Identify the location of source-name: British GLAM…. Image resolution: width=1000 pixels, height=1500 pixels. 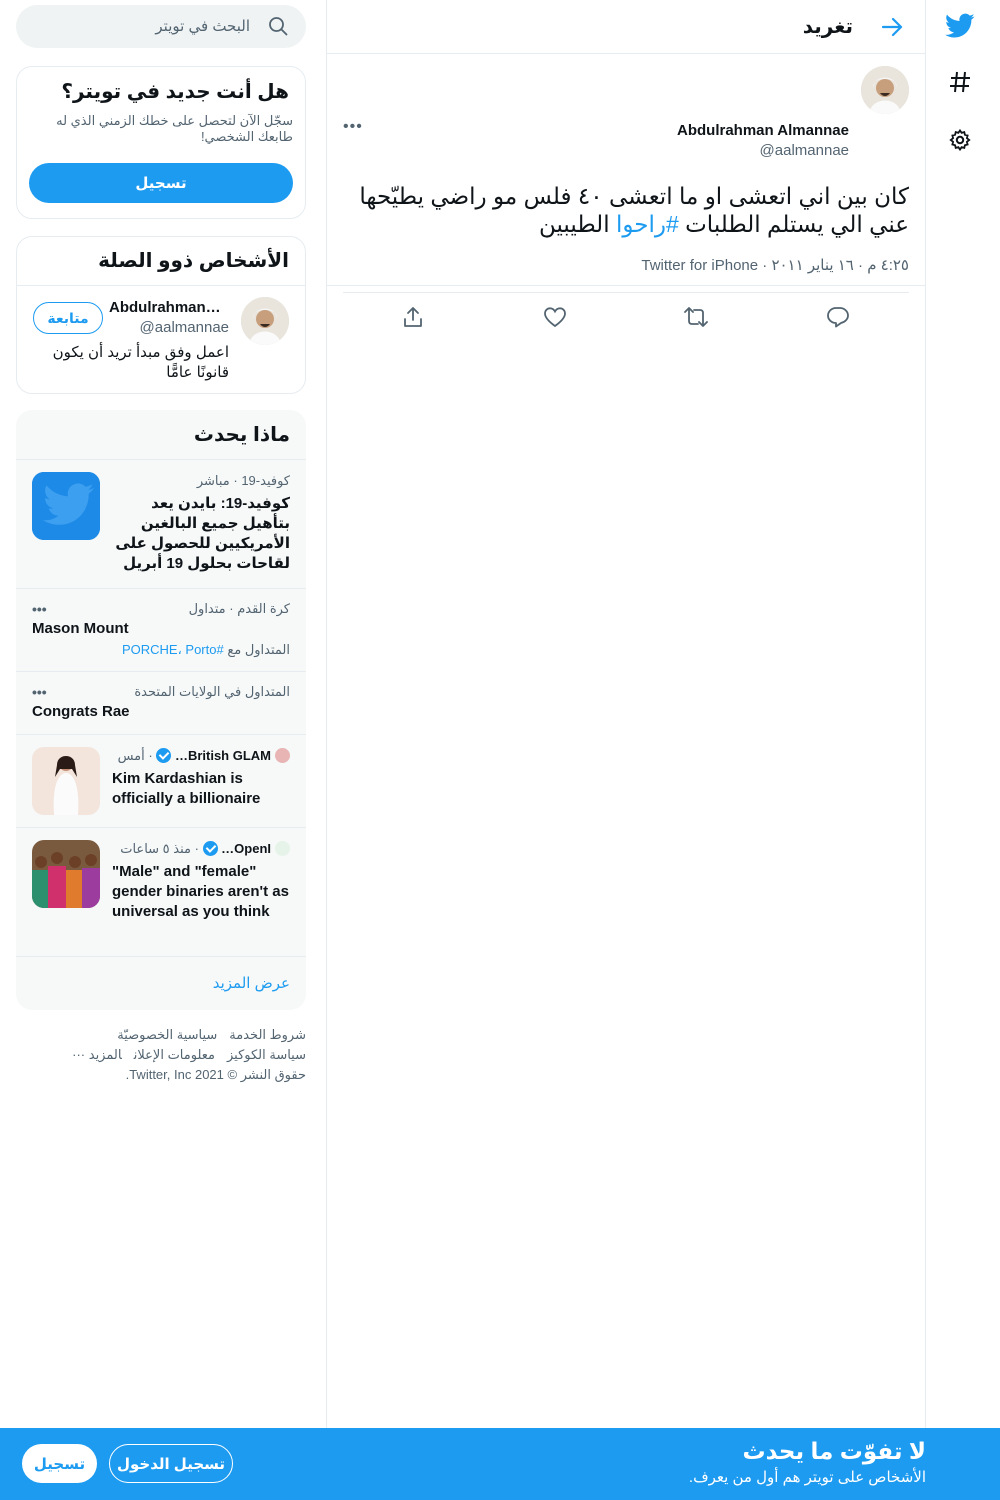
(222, 755).